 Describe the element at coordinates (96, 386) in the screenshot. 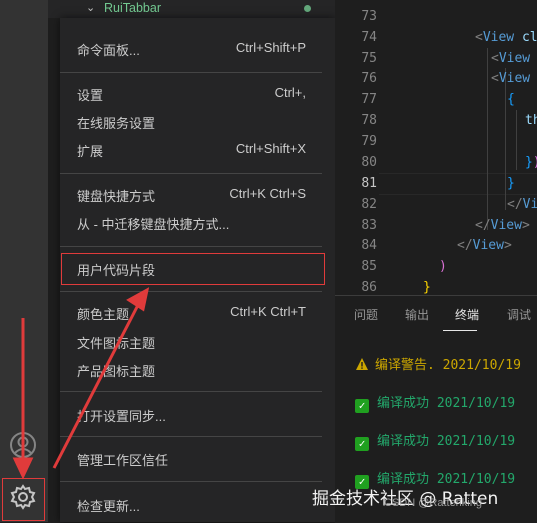

I see `arrow-to-snippets` at that location.